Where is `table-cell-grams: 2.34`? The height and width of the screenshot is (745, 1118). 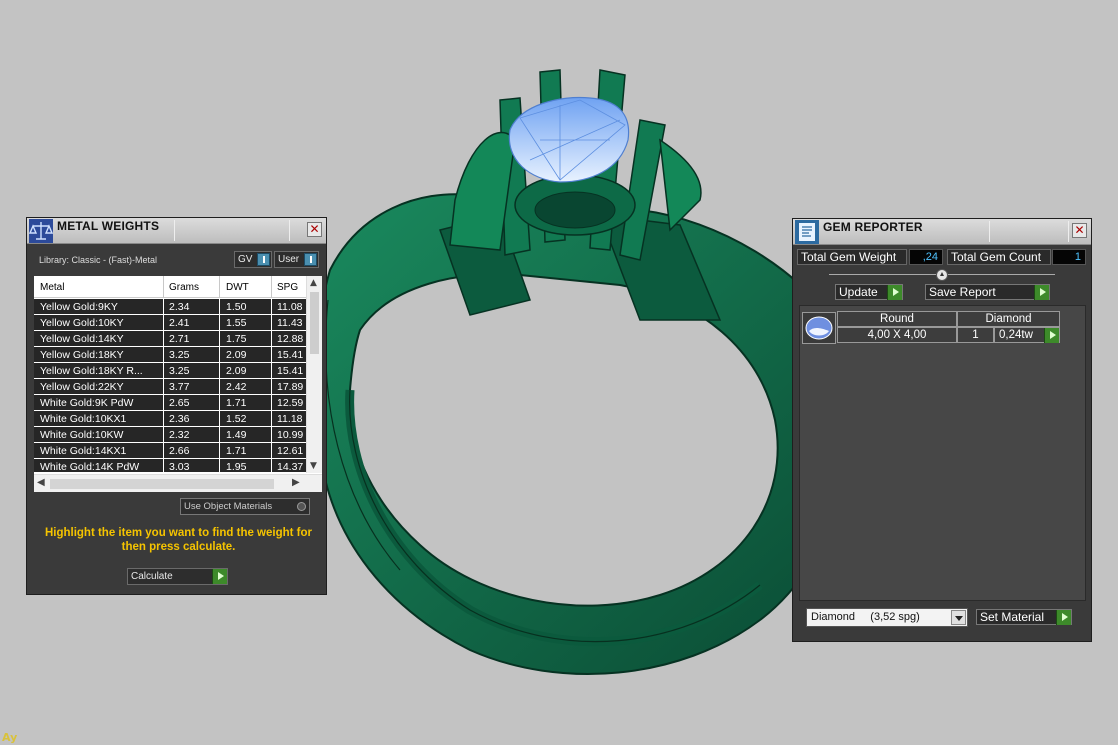 table-cell-grams: 2.34 is located at coordinates (179, 307).